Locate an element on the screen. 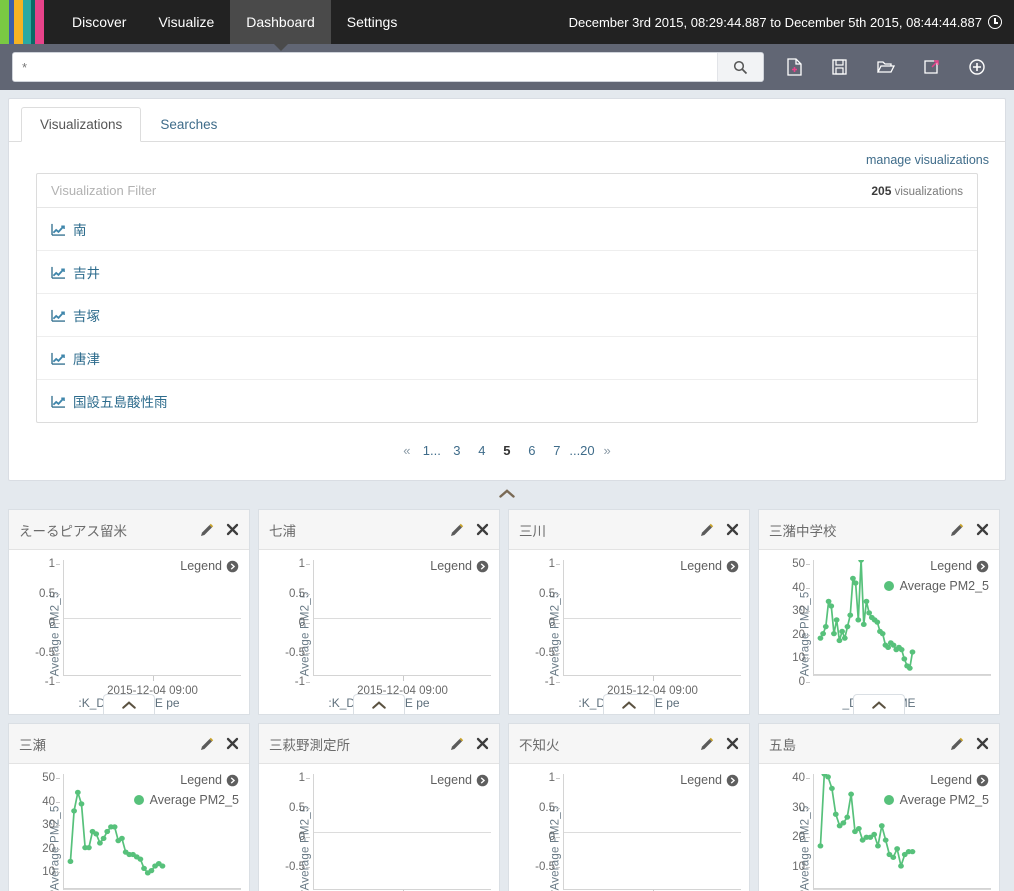  nav-link-discover: Discover is located at coordinates (99, 22).